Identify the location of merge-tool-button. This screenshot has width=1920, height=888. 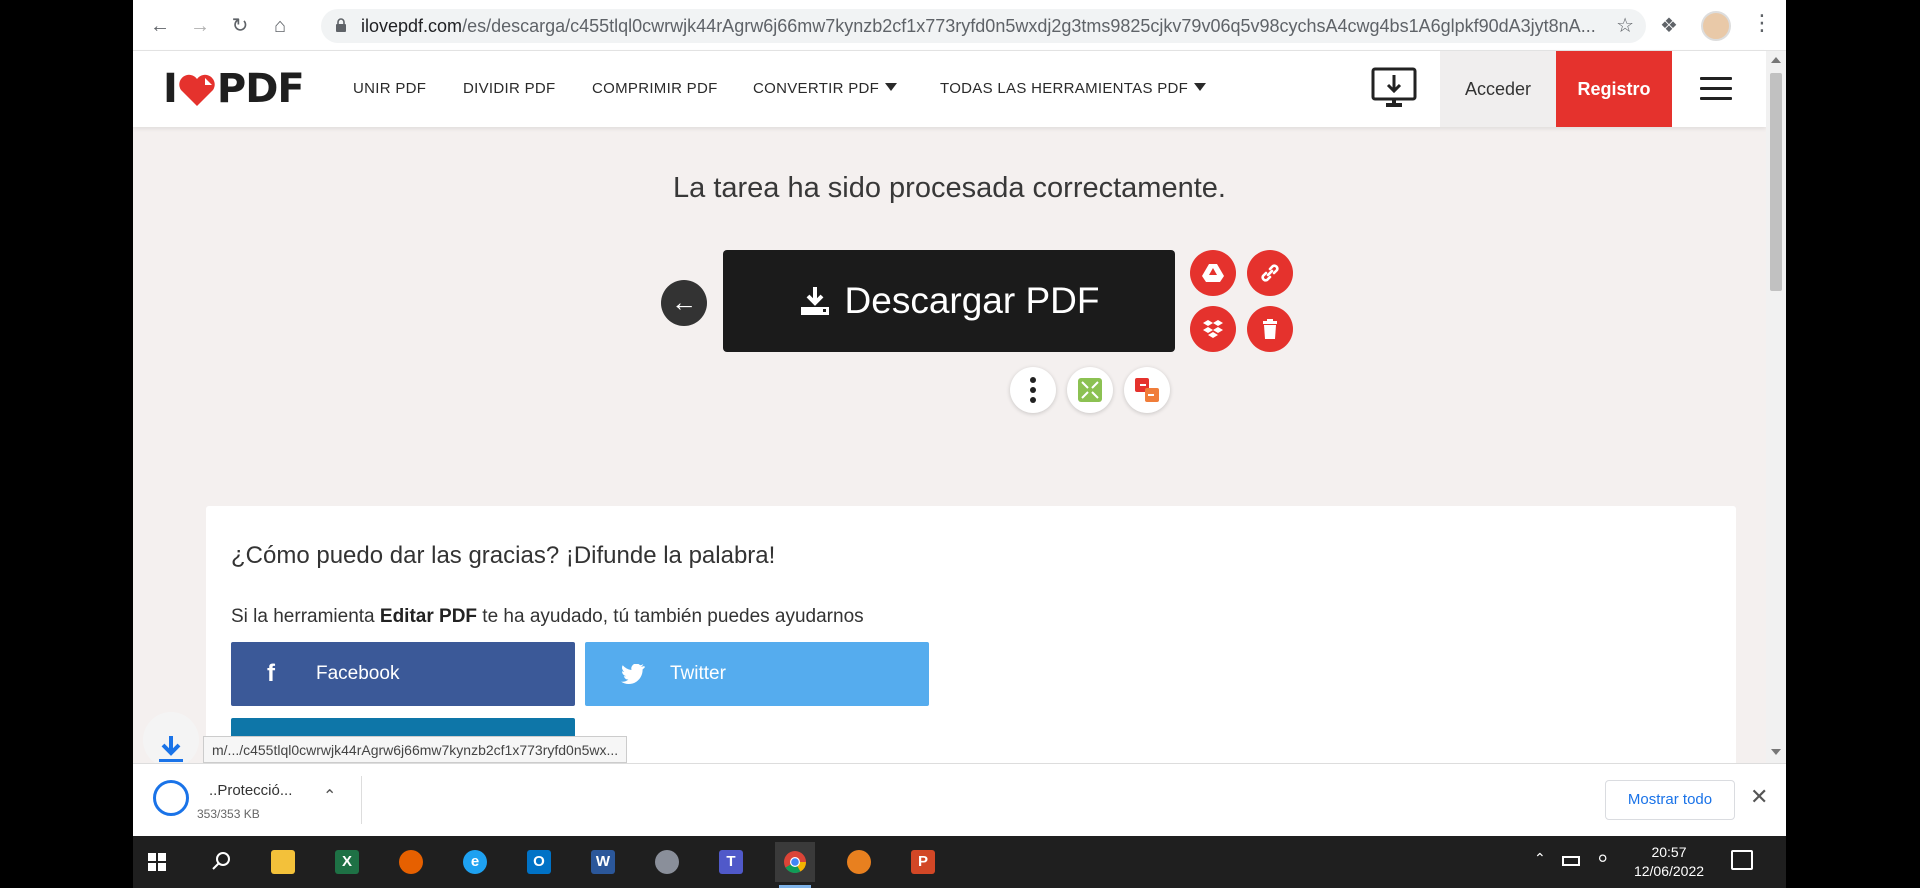
(1147, 390).